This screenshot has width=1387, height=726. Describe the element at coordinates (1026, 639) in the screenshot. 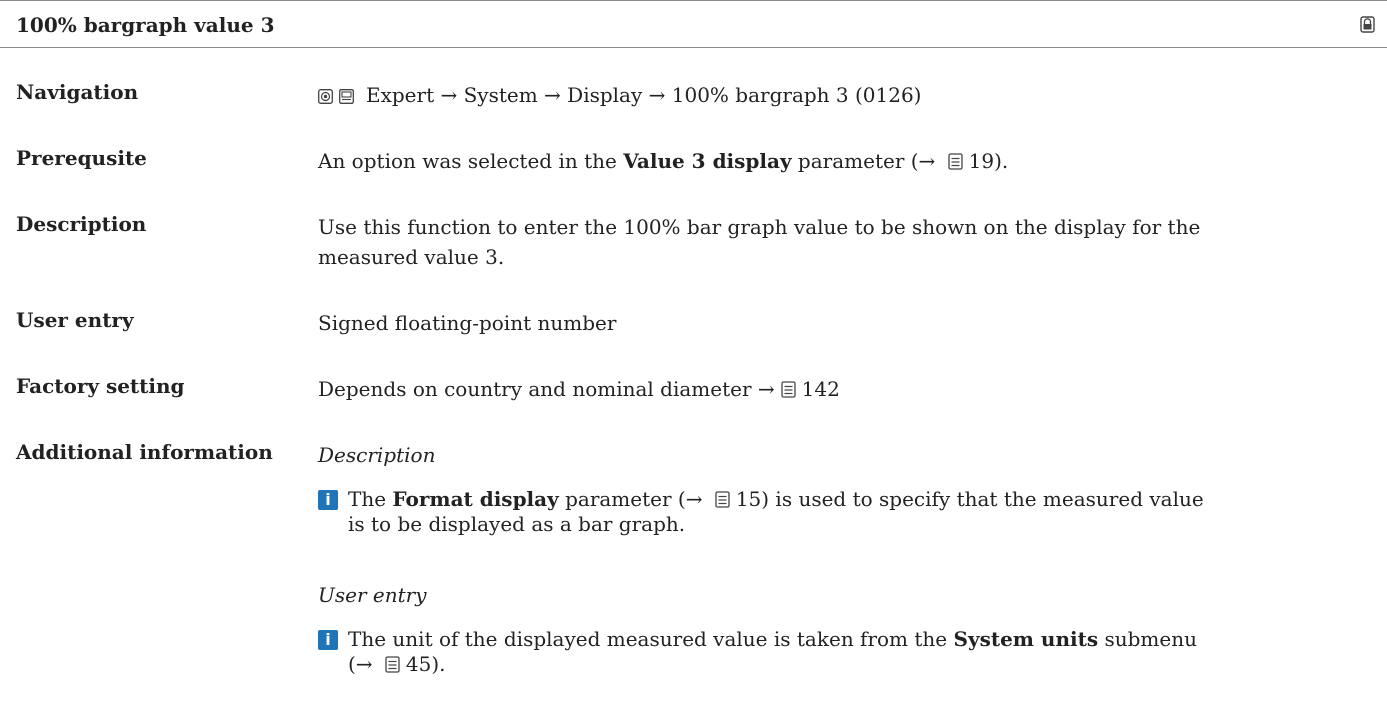

I see `system-units-submenu: System units` at that location.